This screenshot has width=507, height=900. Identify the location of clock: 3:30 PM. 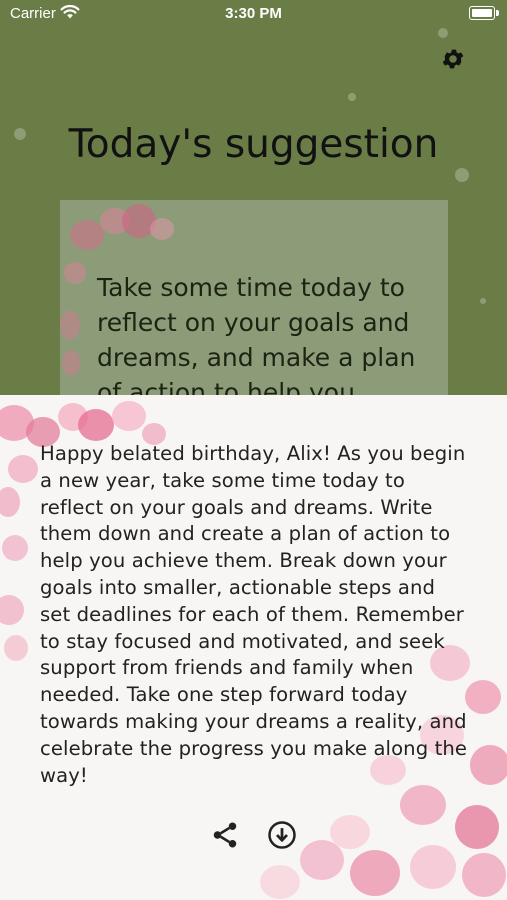
(253, 13).